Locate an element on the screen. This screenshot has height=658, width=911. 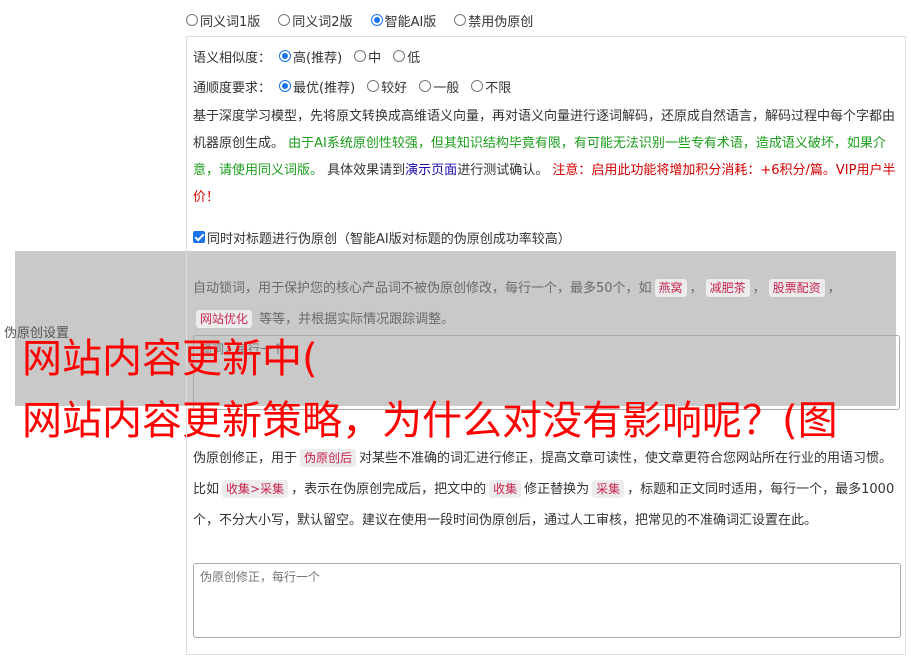
fluency-option-normal: 一般 is located at coordinates (439, 86).